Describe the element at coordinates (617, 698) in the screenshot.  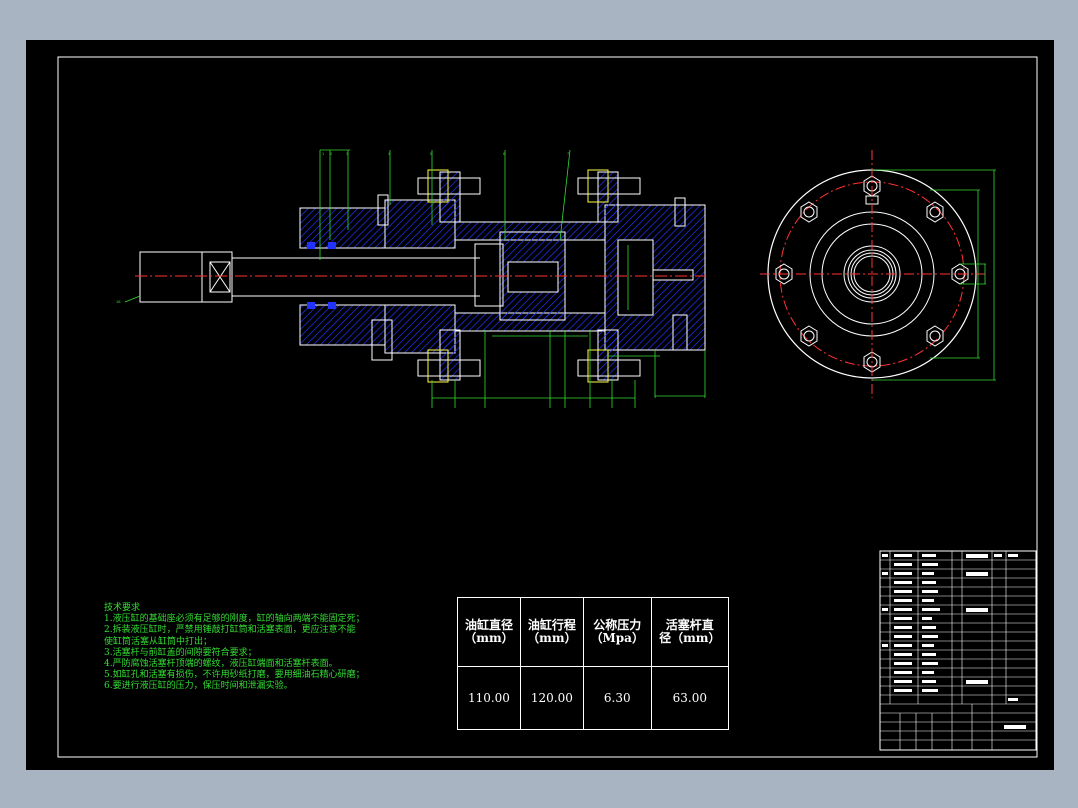
I see `value-nominal-pressure: 6.30` at that location.